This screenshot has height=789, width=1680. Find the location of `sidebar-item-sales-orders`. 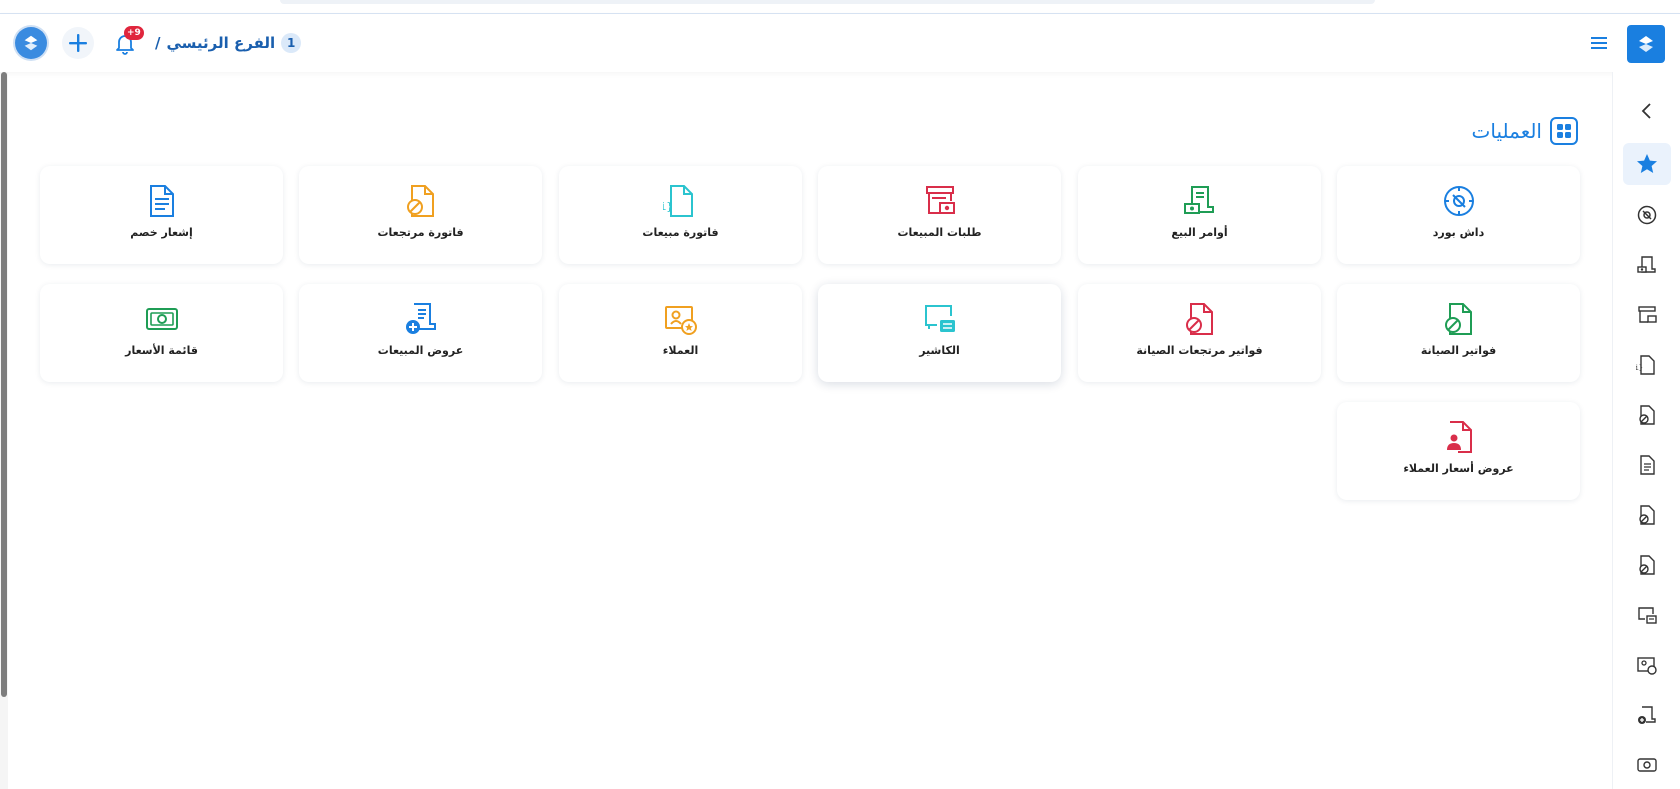

sidebar-item-sales-orders is located at coordinates (1647, 265).